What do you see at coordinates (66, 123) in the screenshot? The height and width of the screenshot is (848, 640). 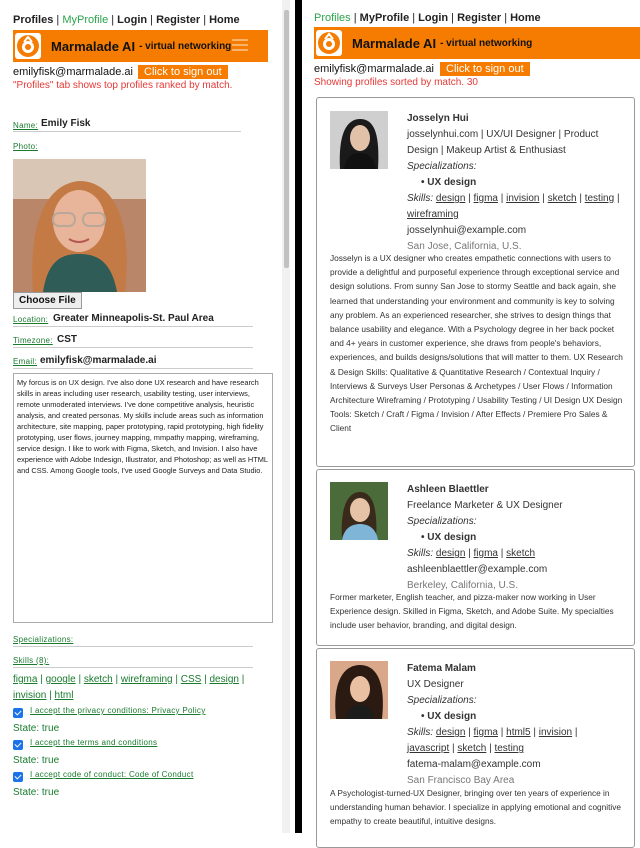 I see `name-value: Emily Fisk` at bounding box center [66, 123].